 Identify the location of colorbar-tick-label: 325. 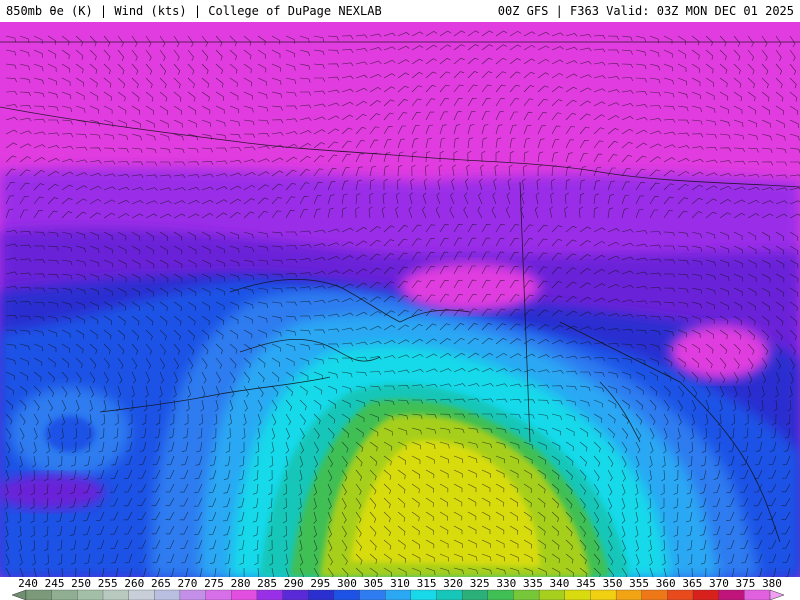
(480, 583).